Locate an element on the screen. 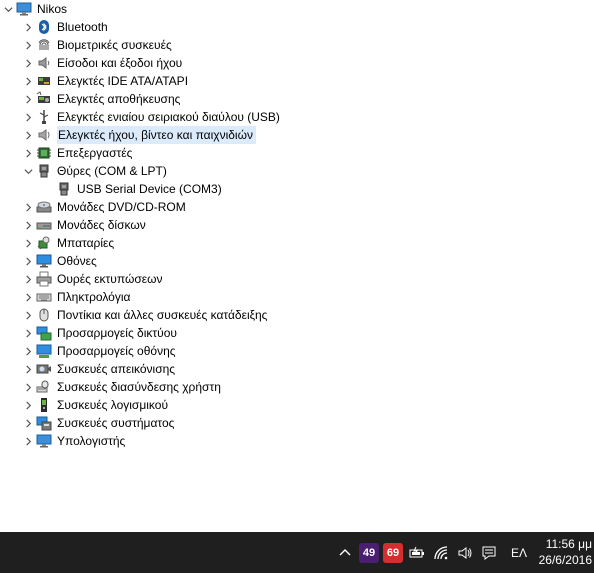 This screenshot has width=594, height=573. tree-root-node: Nikos is located at coordinates (33, 9).